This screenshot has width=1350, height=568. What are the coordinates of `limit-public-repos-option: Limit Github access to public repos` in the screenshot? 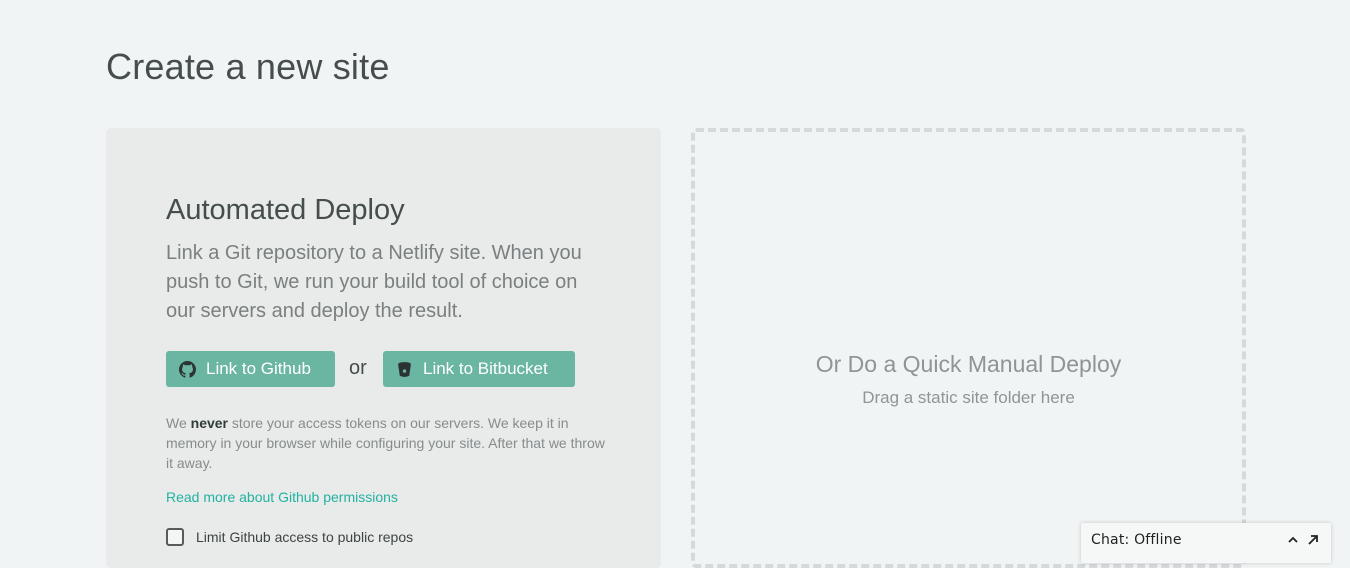 It's located at (289, 537).